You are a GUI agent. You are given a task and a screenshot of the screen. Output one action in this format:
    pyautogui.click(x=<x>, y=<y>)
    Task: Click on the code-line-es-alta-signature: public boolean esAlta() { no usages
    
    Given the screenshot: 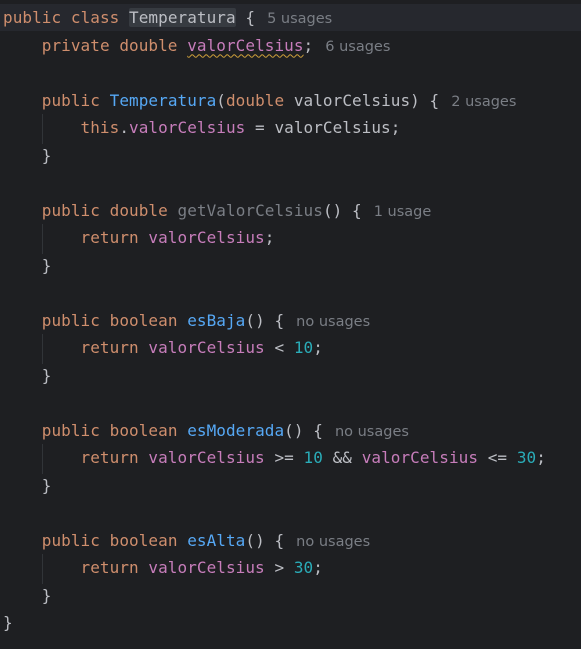 What is the action you would take?
    pyautogui.click(x=274, y=541)
    